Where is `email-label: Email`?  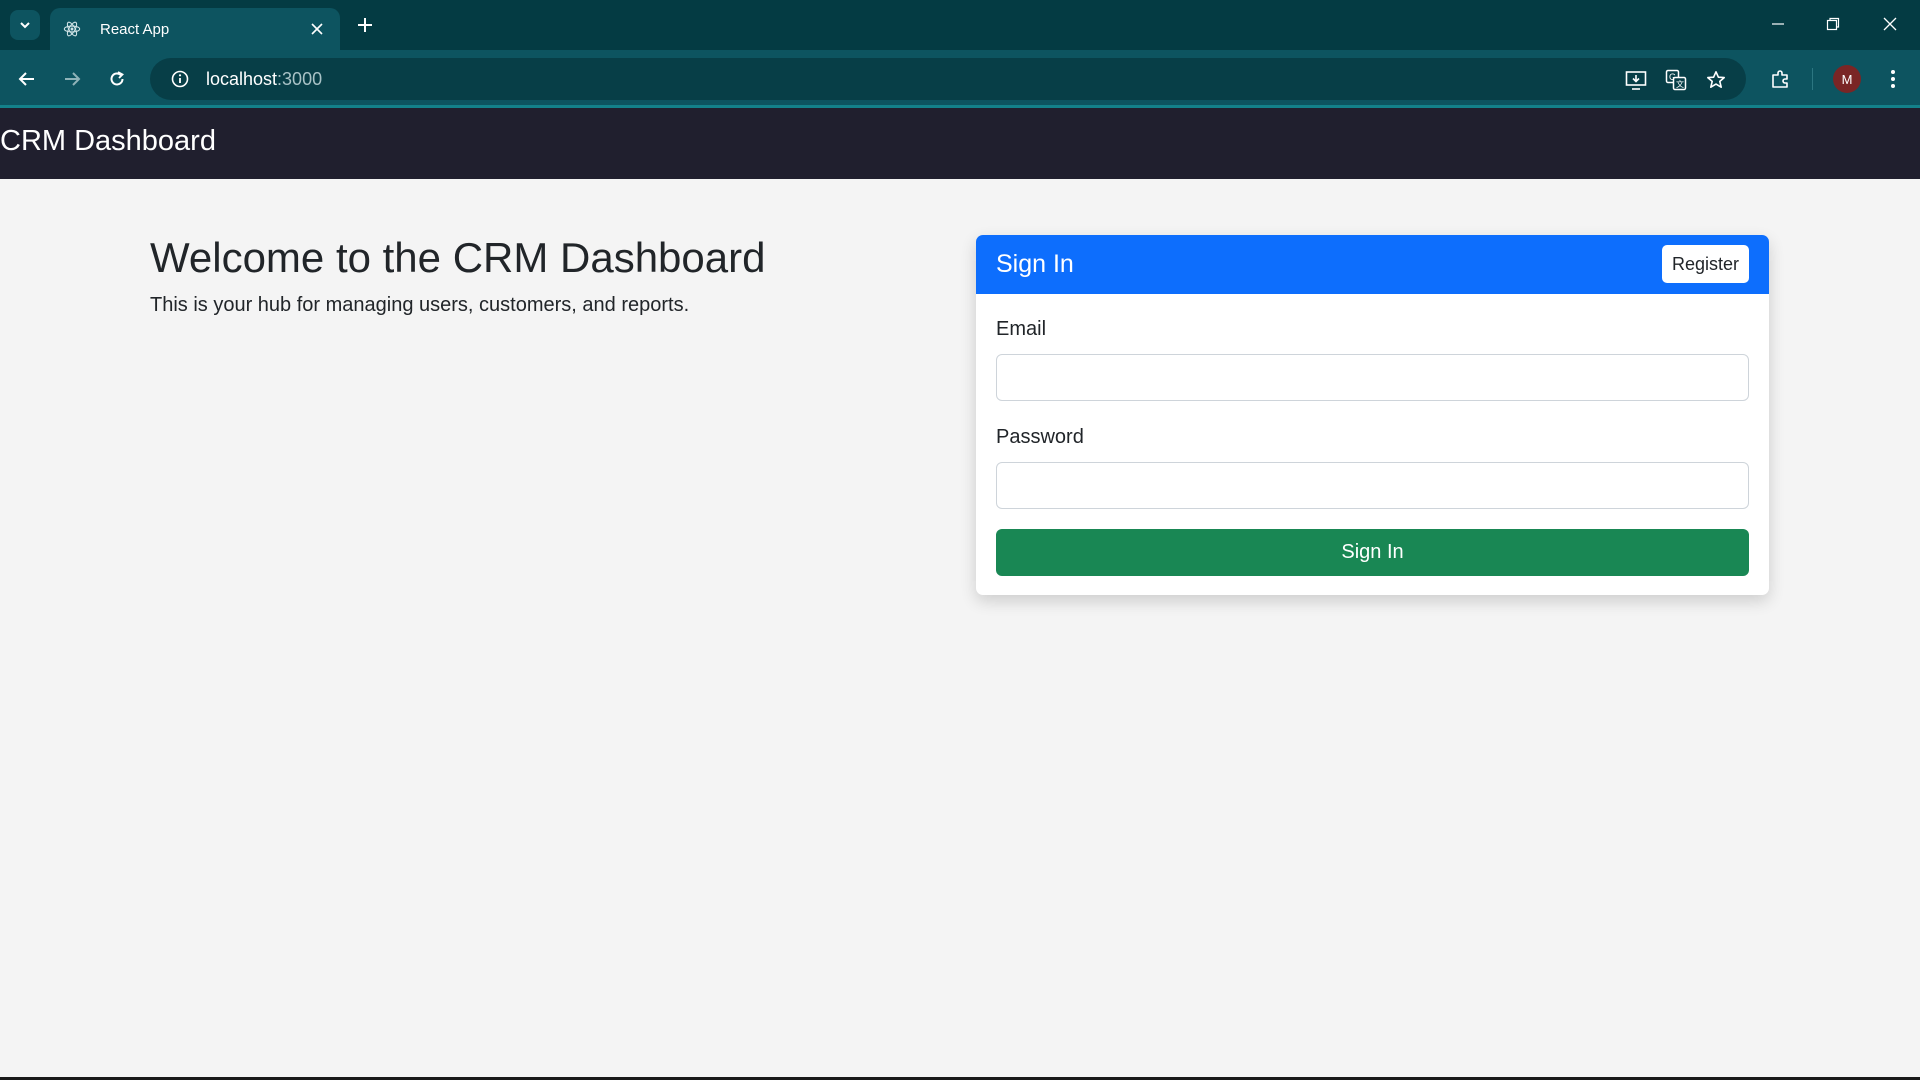
email-label: Email is located at coordinates (1021, 329).